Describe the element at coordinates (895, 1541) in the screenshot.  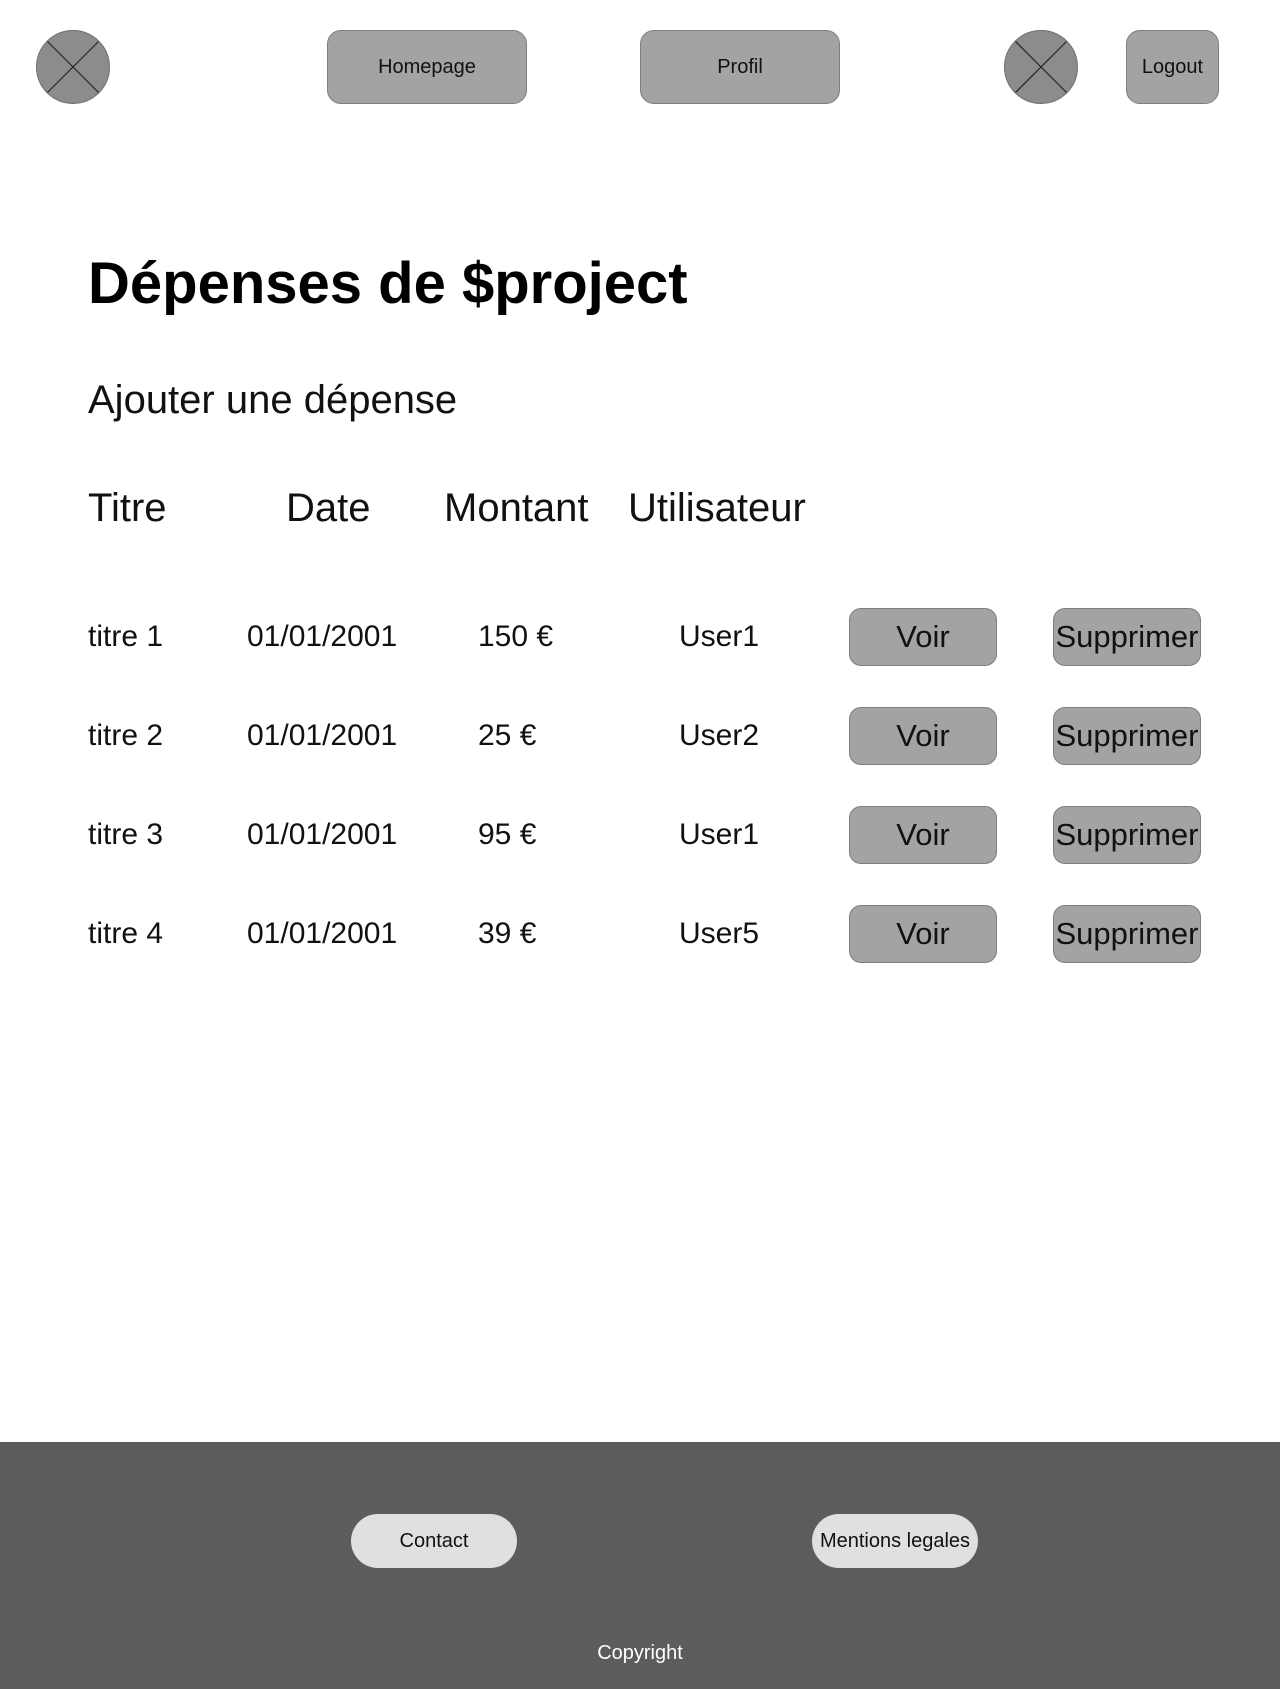
I see `mentions-legales-button: Mentions legales` at that location.